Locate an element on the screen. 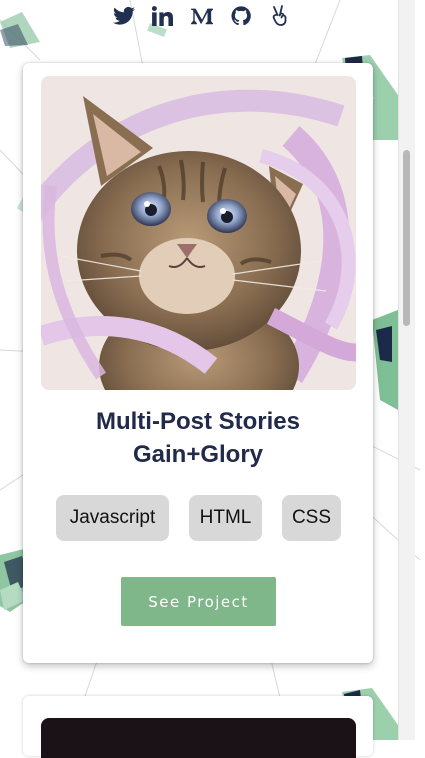 The image size is (425, 758). medium-icon is located at coordinates (202, 16).